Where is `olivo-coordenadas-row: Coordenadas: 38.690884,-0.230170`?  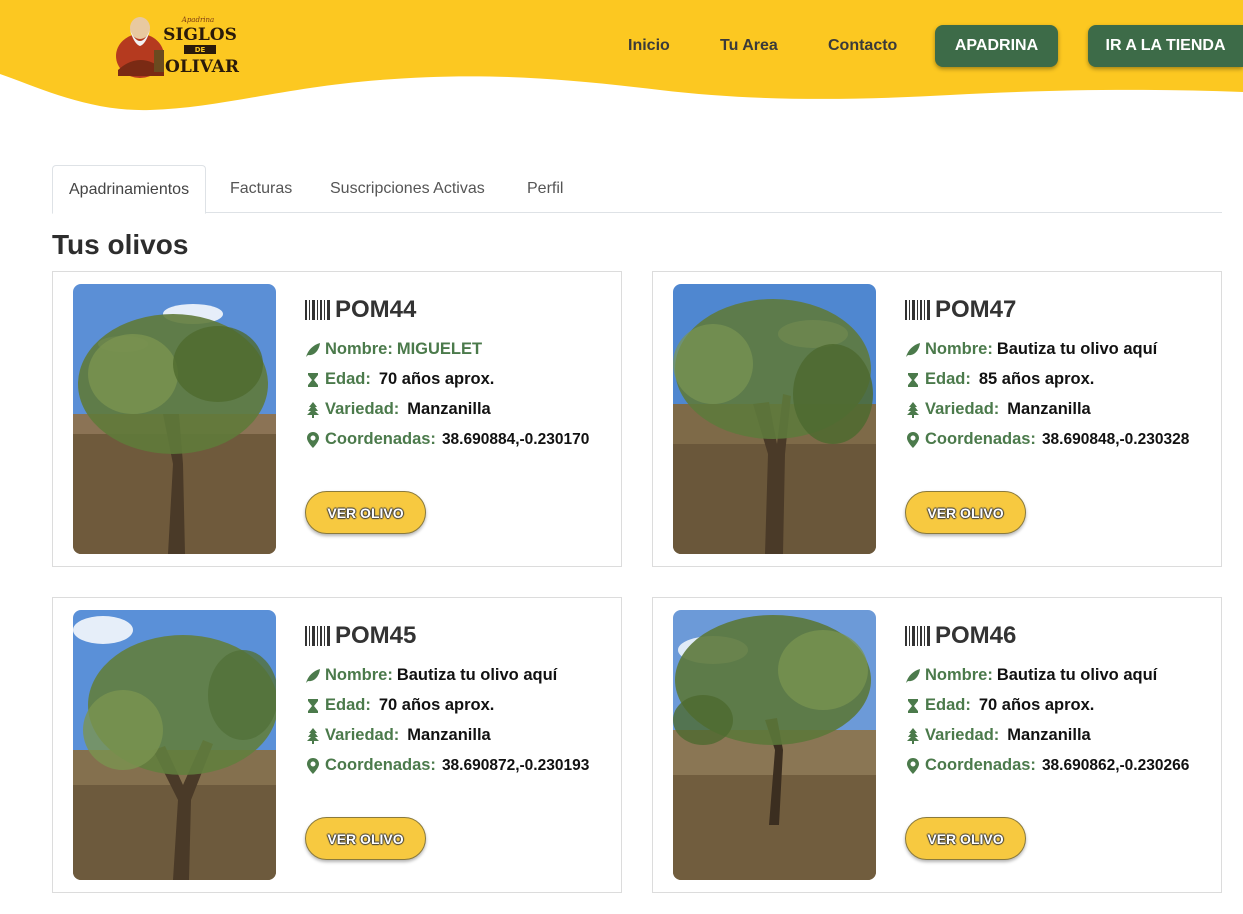
olivo-coordenadas-row: Coordenadas: 38.690884,-0.230170 is located at coordinates (447, 439).